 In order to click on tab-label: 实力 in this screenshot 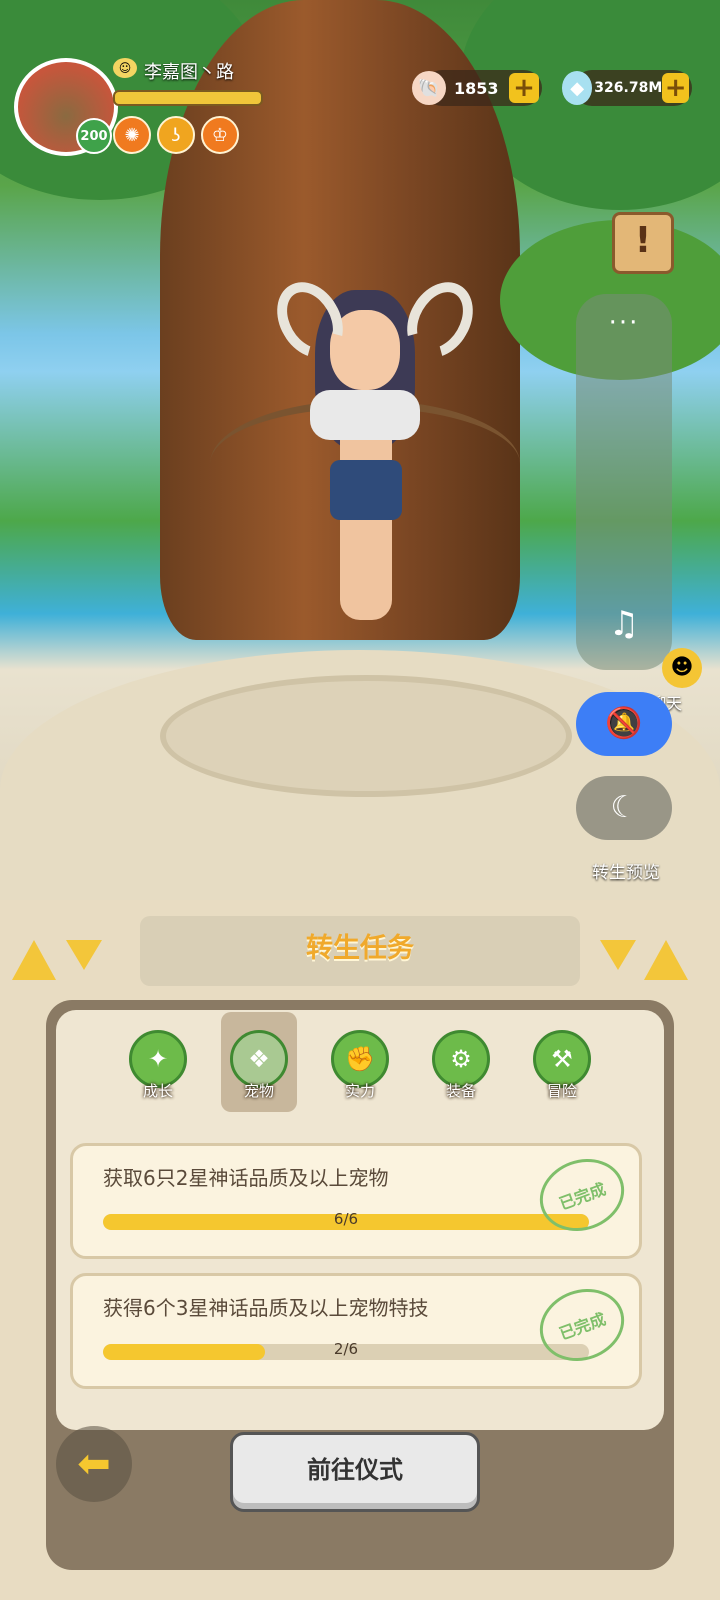, I will do `click(359, 1091)`.